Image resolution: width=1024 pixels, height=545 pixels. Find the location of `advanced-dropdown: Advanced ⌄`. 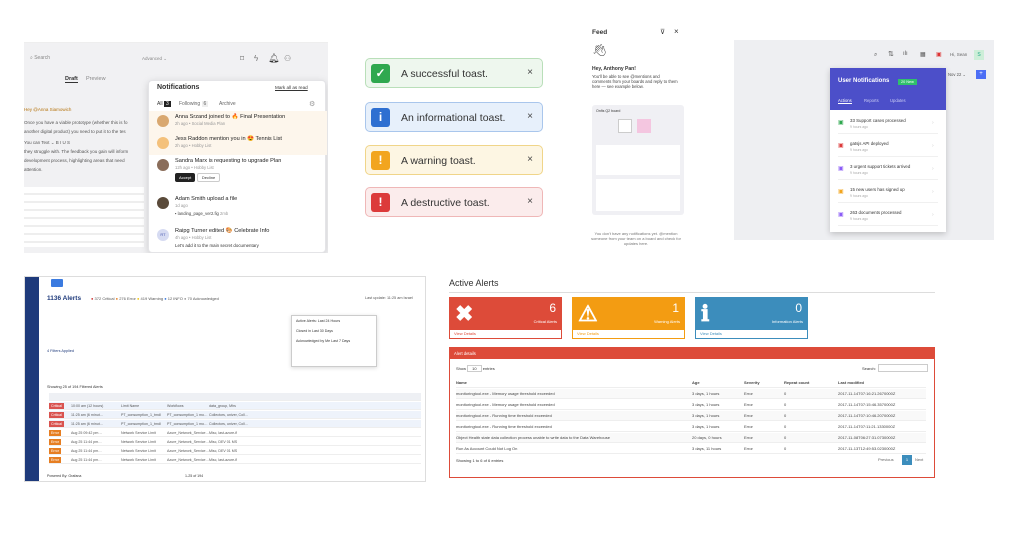

advanced-dropdown: Advanced ⌄ is located at coordinates (154, 59).